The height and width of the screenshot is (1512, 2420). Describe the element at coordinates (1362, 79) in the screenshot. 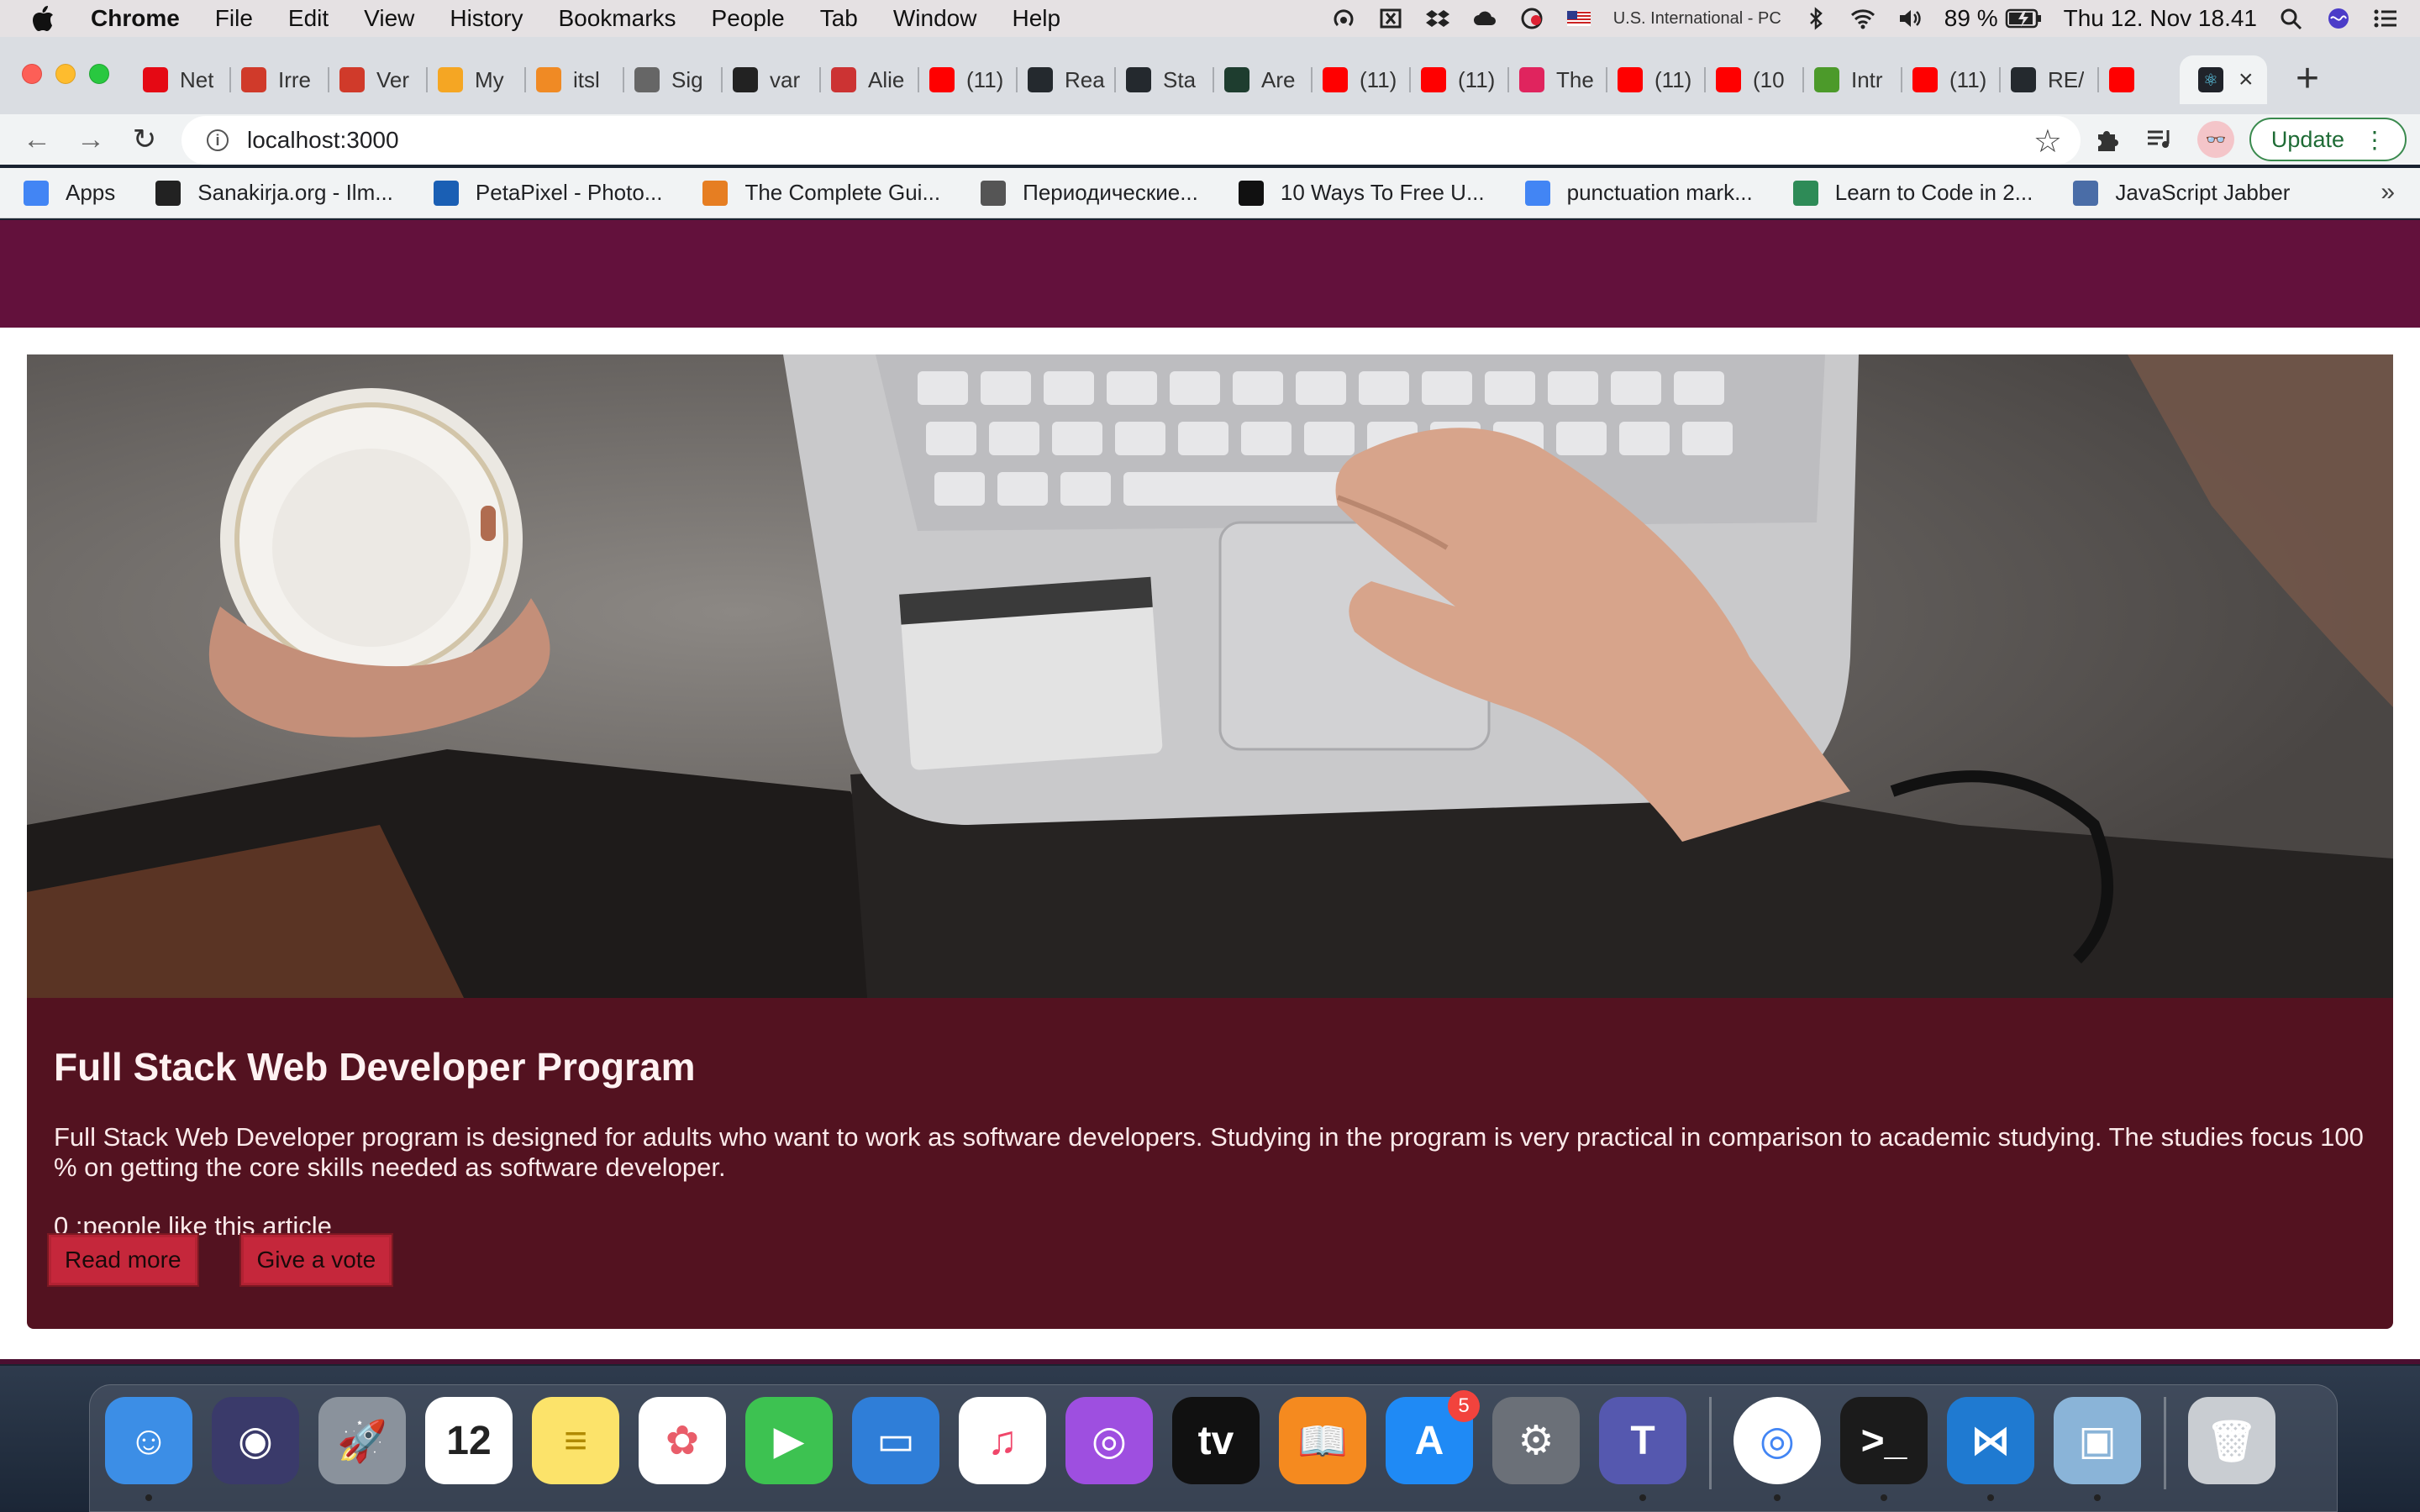

I see `tab-12: (11)` at that location.